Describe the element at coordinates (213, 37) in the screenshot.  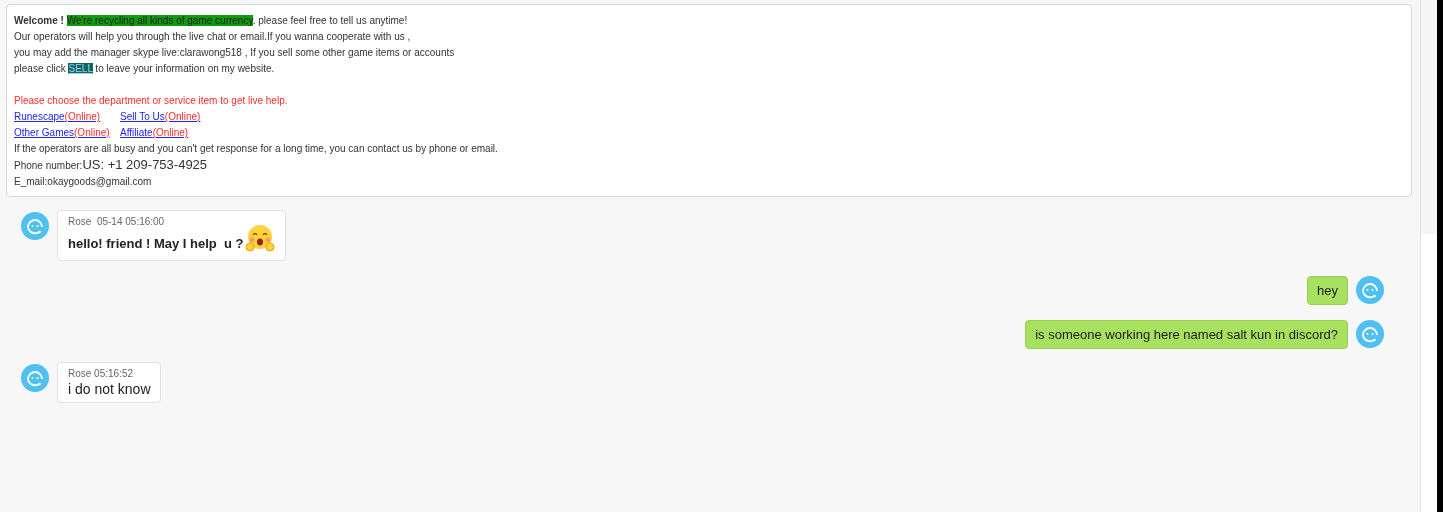
I see `notice-text: Our operators will help you through the live chat or email.If you wanna cooperate with us ,` at that location.